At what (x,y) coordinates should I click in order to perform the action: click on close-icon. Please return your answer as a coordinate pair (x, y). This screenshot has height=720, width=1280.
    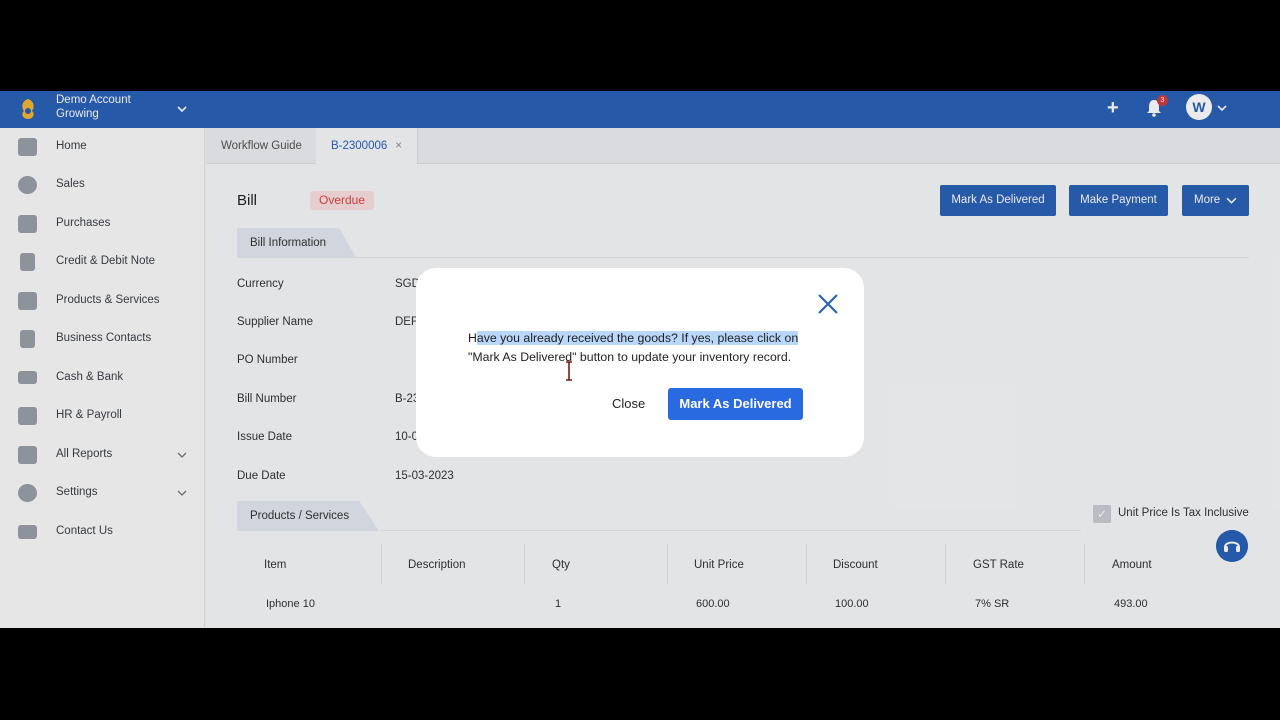
    Looking at the image, I should click on (828, 304).